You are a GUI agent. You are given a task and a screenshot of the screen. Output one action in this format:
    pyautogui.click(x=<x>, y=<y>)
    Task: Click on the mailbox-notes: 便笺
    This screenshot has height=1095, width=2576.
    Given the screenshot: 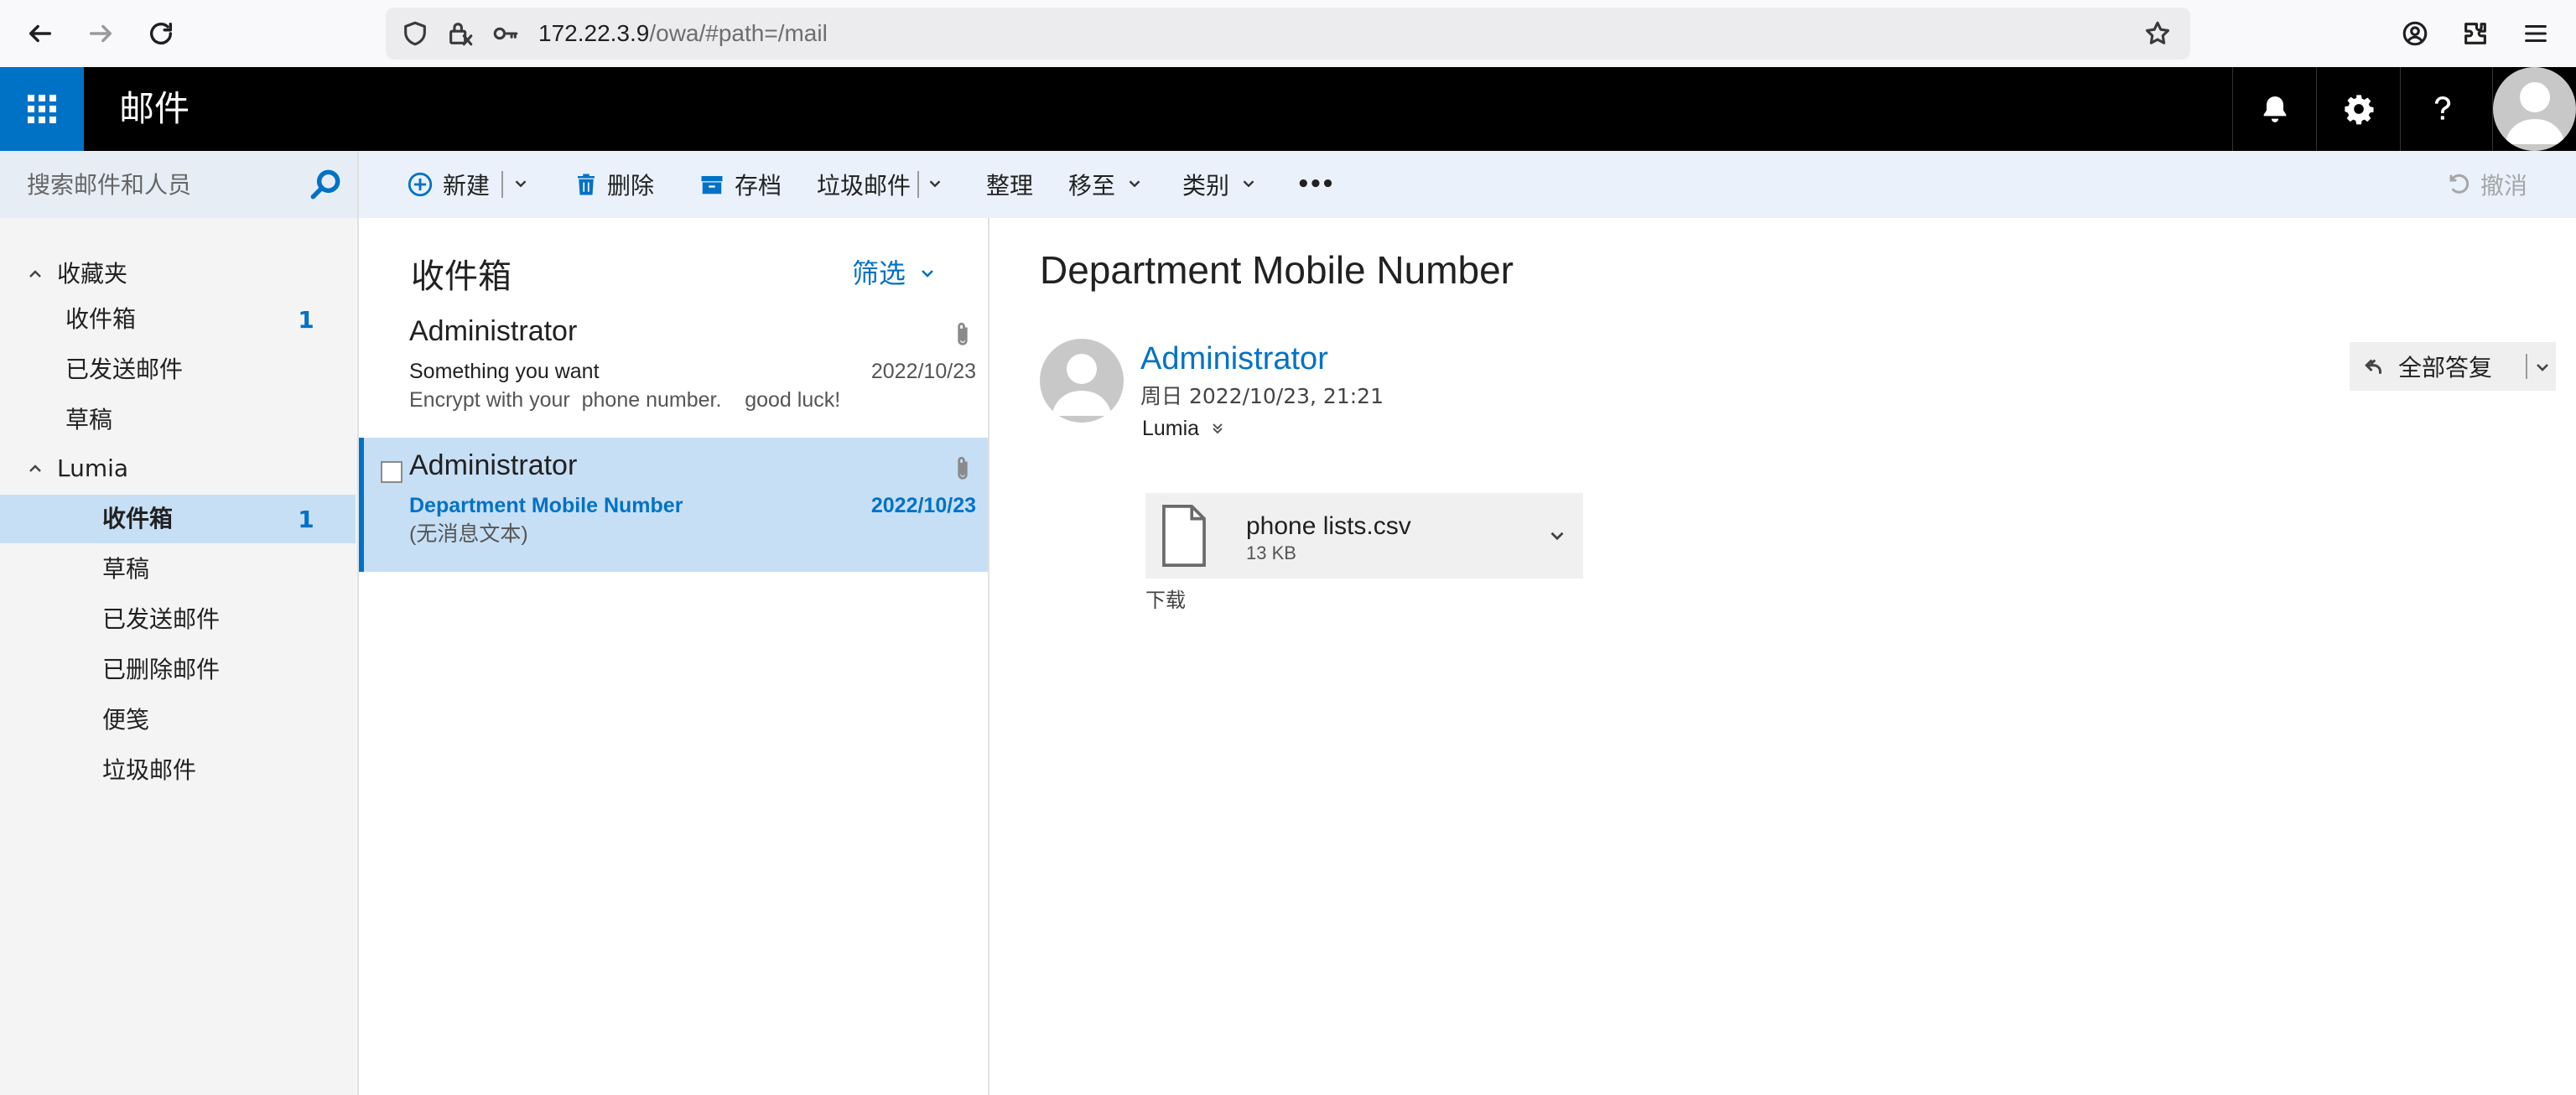 What is the action you would take?
    pyautogui.click(x=178, y=720)
    